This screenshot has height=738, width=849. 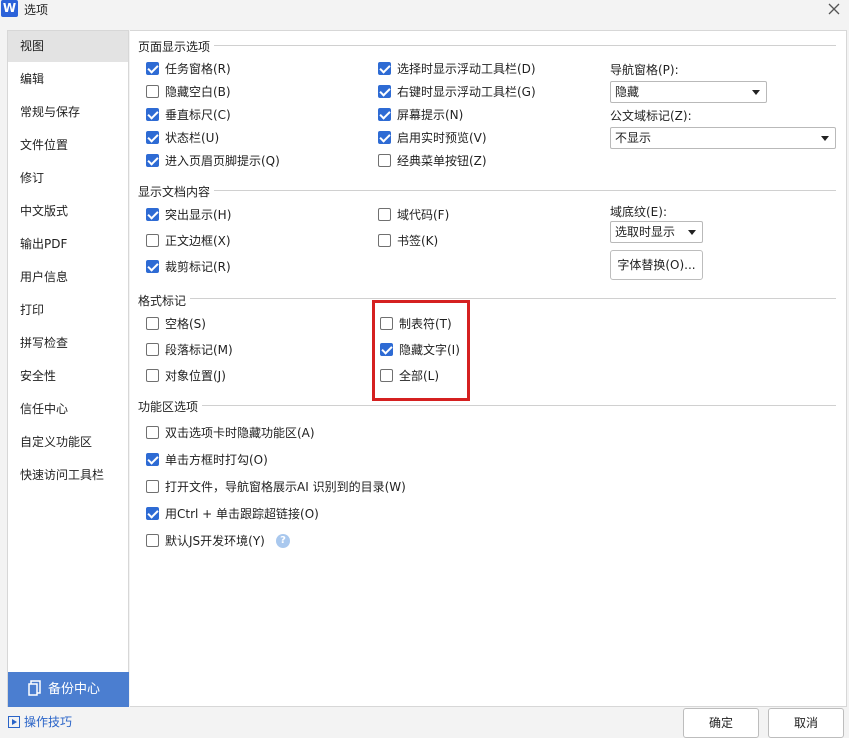 What do you see at coordinates (188, 69) in the screenshot?
I see `checkbox-task-pane: 任务窗格(R)` at bounding box center [188, 69].